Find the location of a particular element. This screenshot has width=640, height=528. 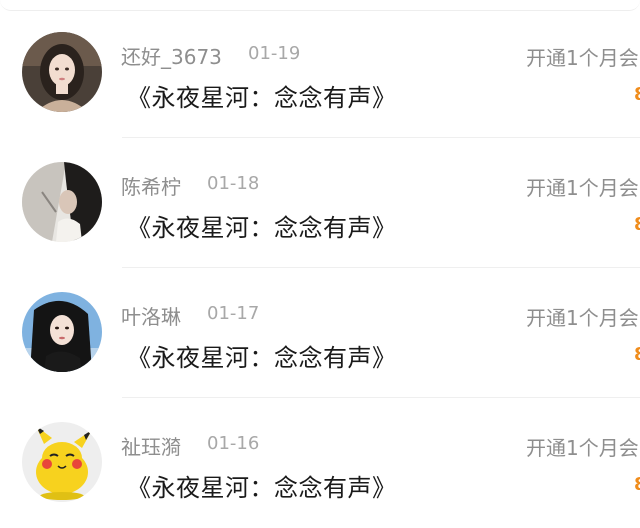

username: 叶洛琳 is located at coordinates (151, 315).